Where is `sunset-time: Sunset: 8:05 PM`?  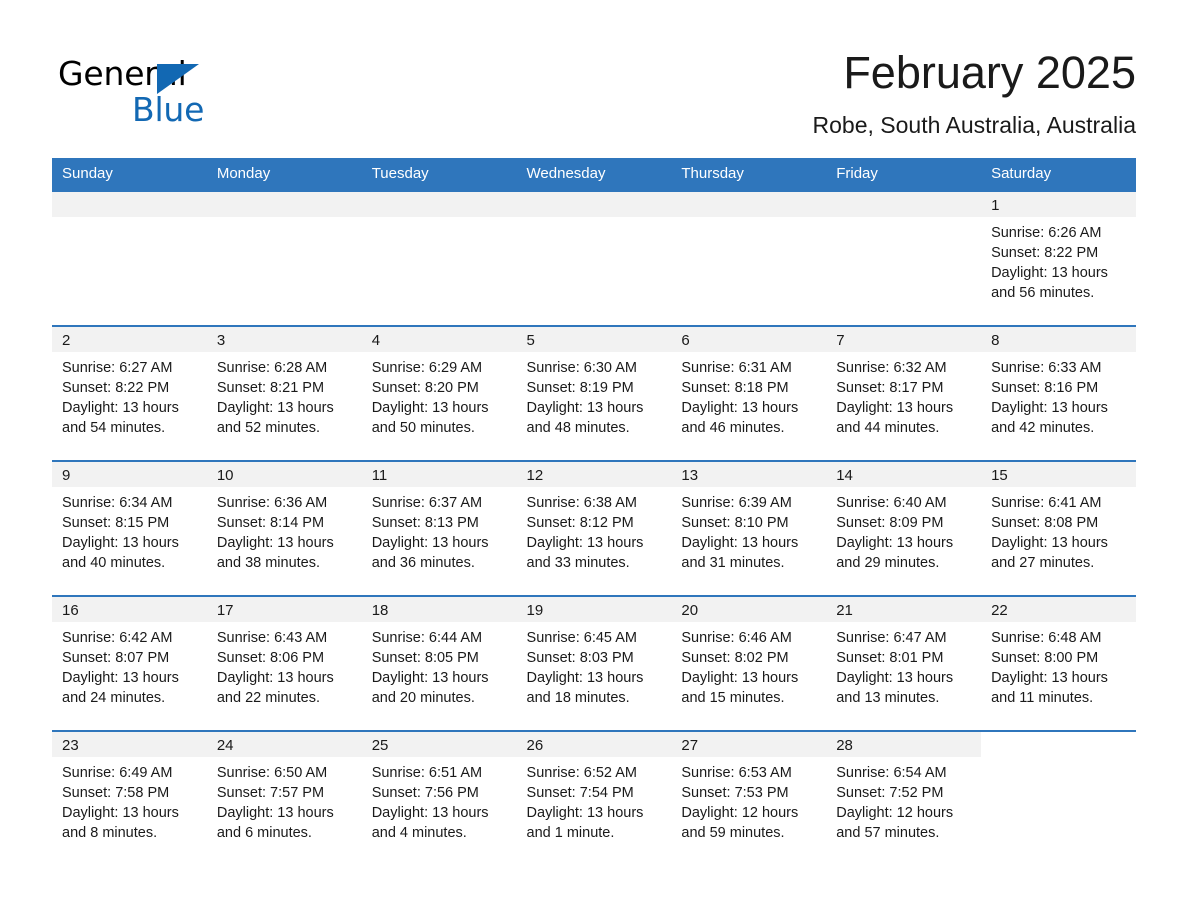
sunset-time: Sunset: 8:05 PM is located at coordinates (425, 658).